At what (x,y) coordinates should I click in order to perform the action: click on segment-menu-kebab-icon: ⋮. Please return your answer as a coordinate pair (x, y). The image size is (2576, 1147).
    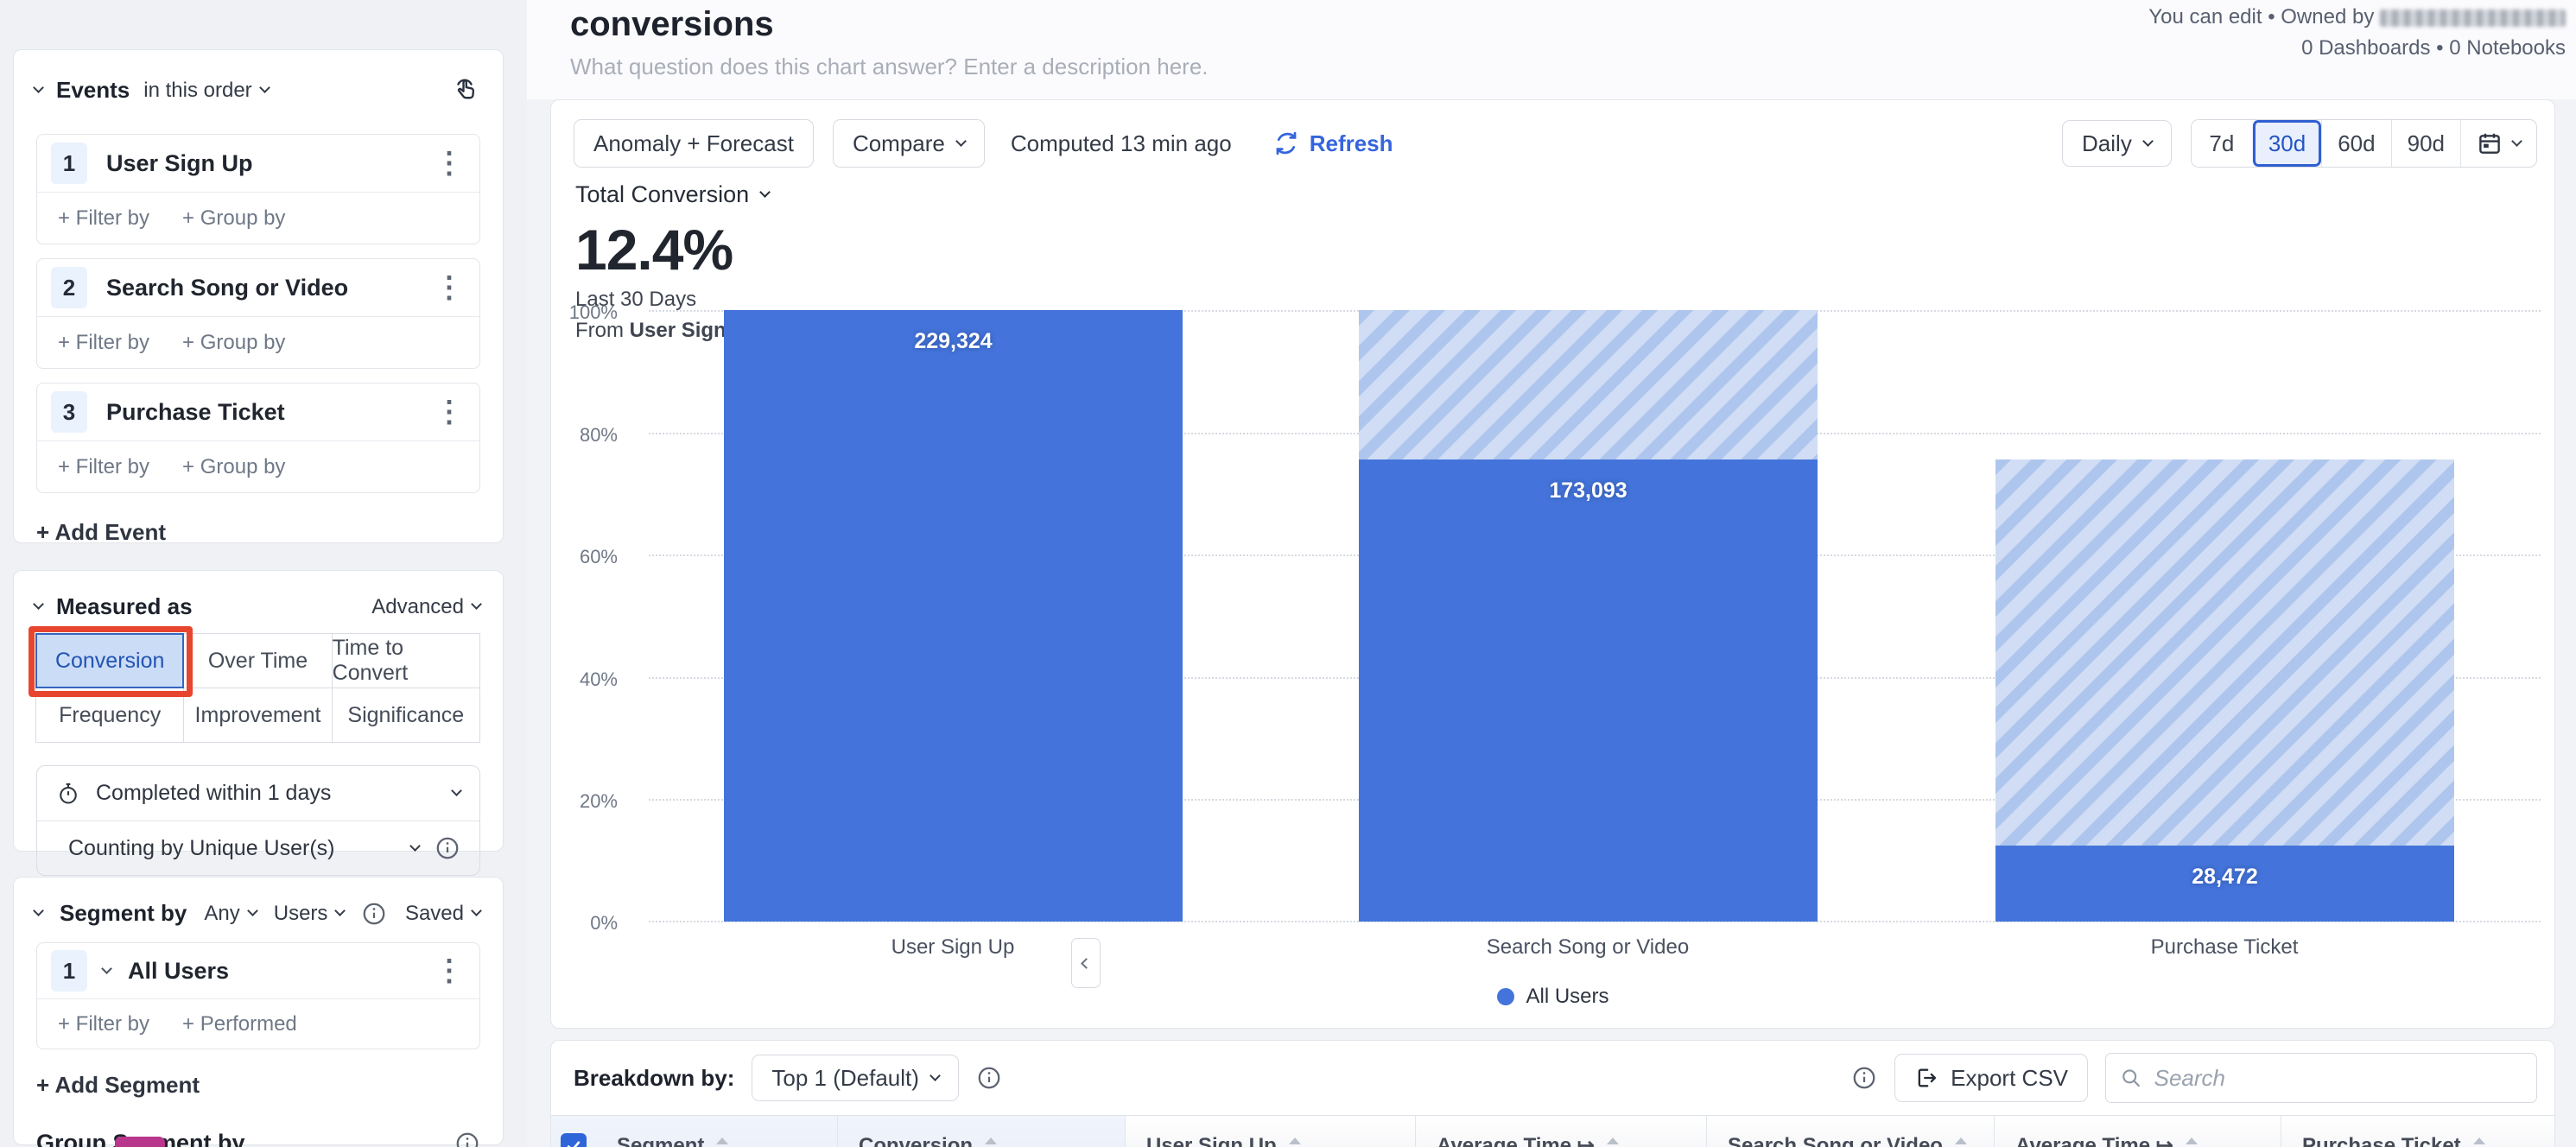
    Looking at the image, I should click on (449, 970).